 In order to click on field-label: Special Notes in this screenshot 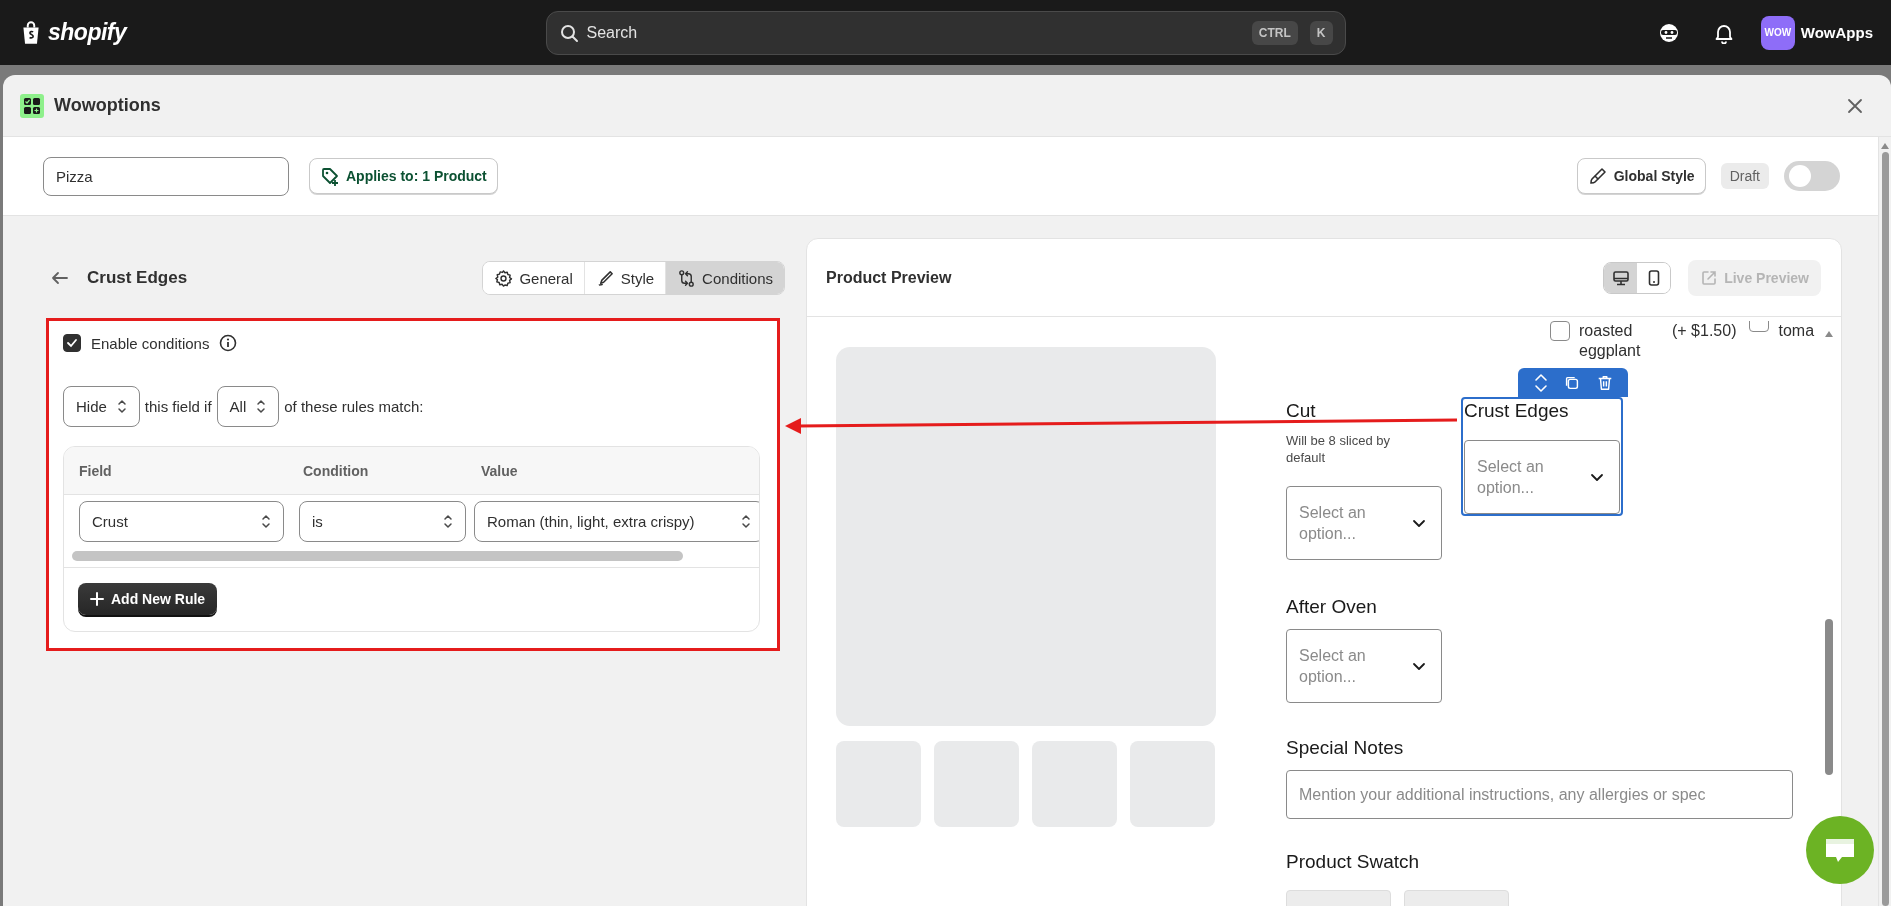, I will do `click(1345, 748)`.